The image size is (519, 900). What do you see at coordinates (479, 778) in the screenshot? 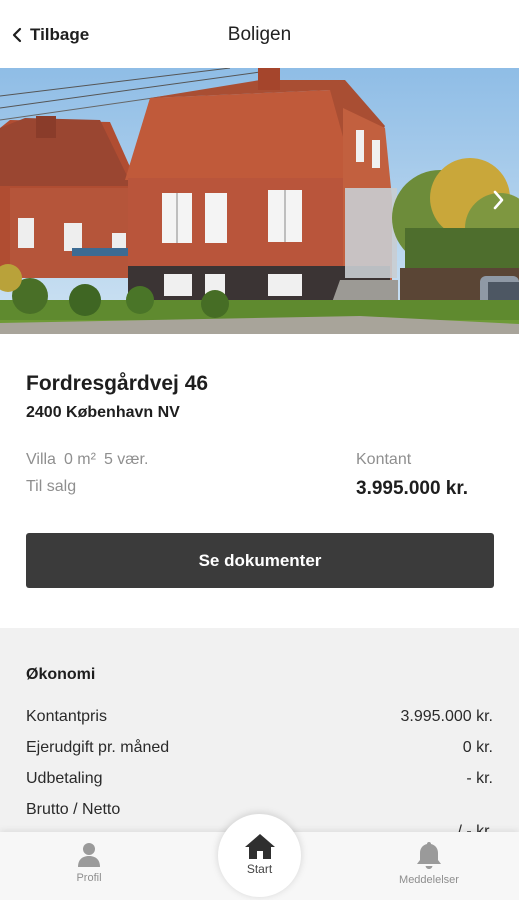
I see `economy-row-value: - kr.` at bounding box center [479, 778].